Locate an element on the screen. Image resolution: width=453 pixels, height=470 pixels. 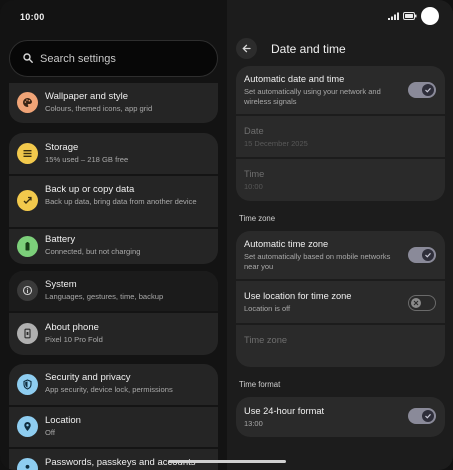
system-title: System is located at coordinates (61, 284).